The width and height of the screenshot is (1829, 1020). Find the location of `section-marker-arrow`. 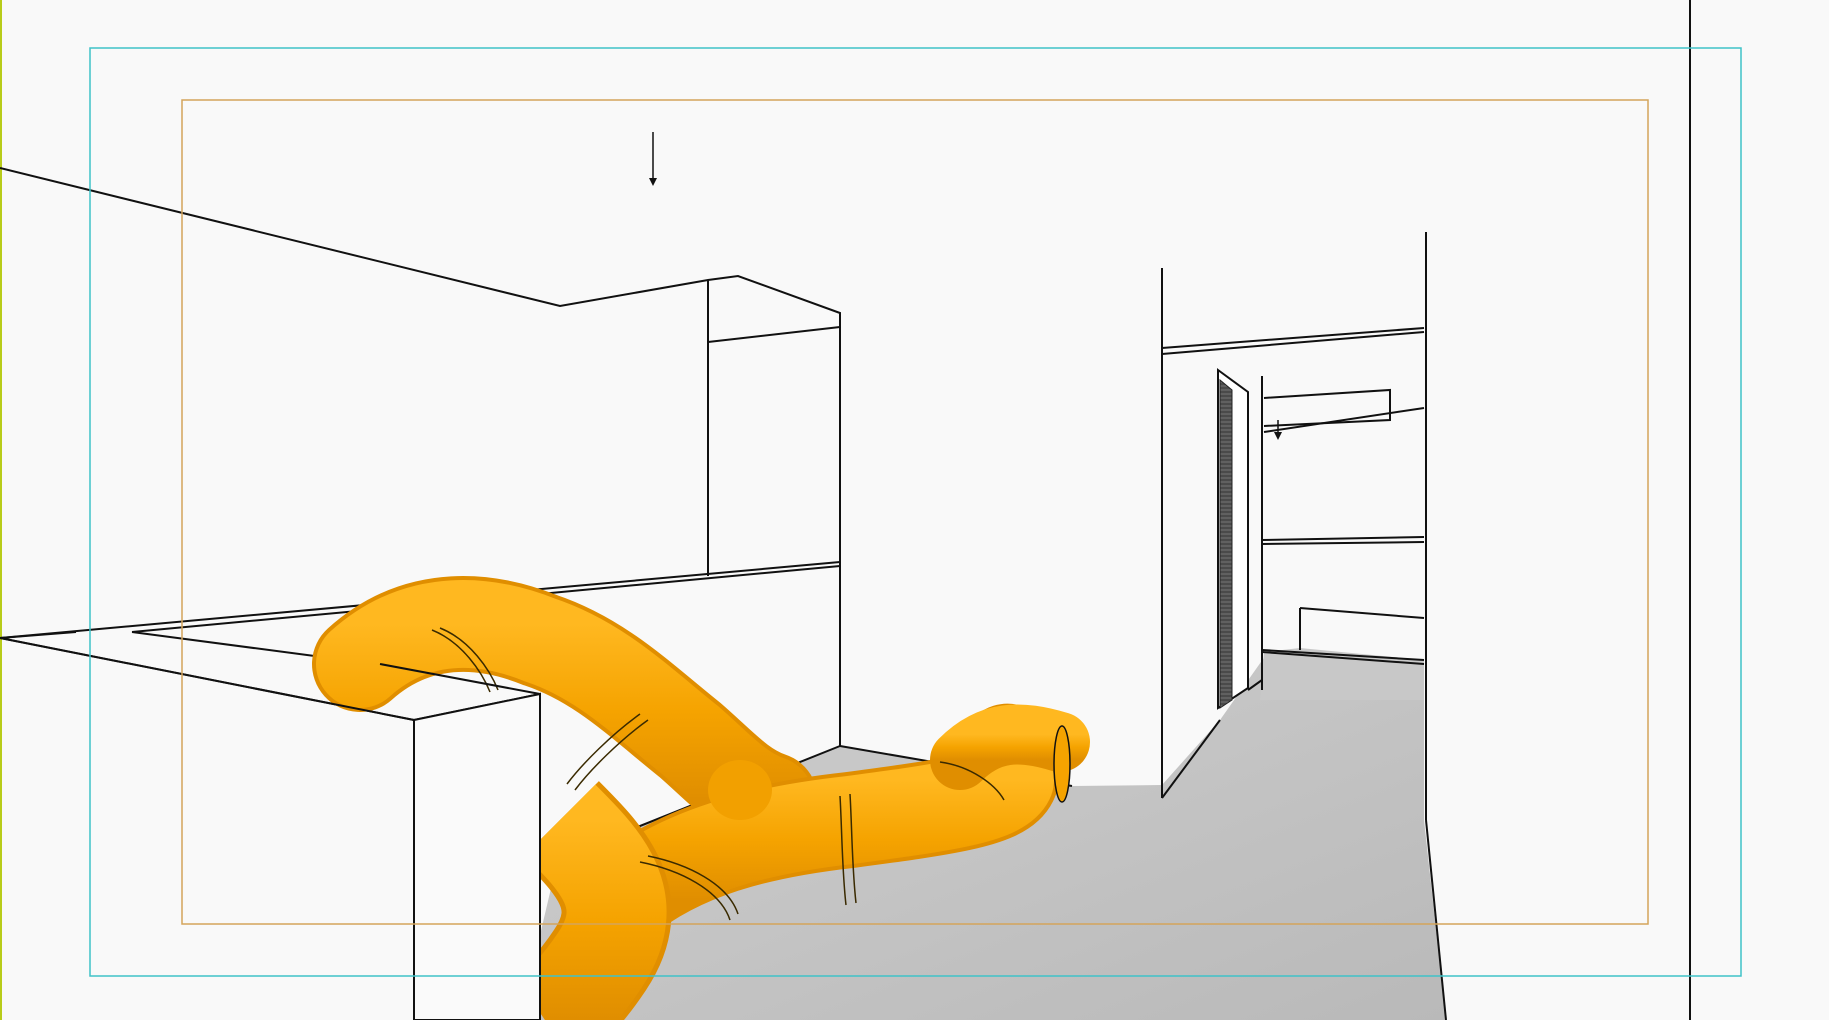

section-marker-arrow is located at coordinates (653, 159).